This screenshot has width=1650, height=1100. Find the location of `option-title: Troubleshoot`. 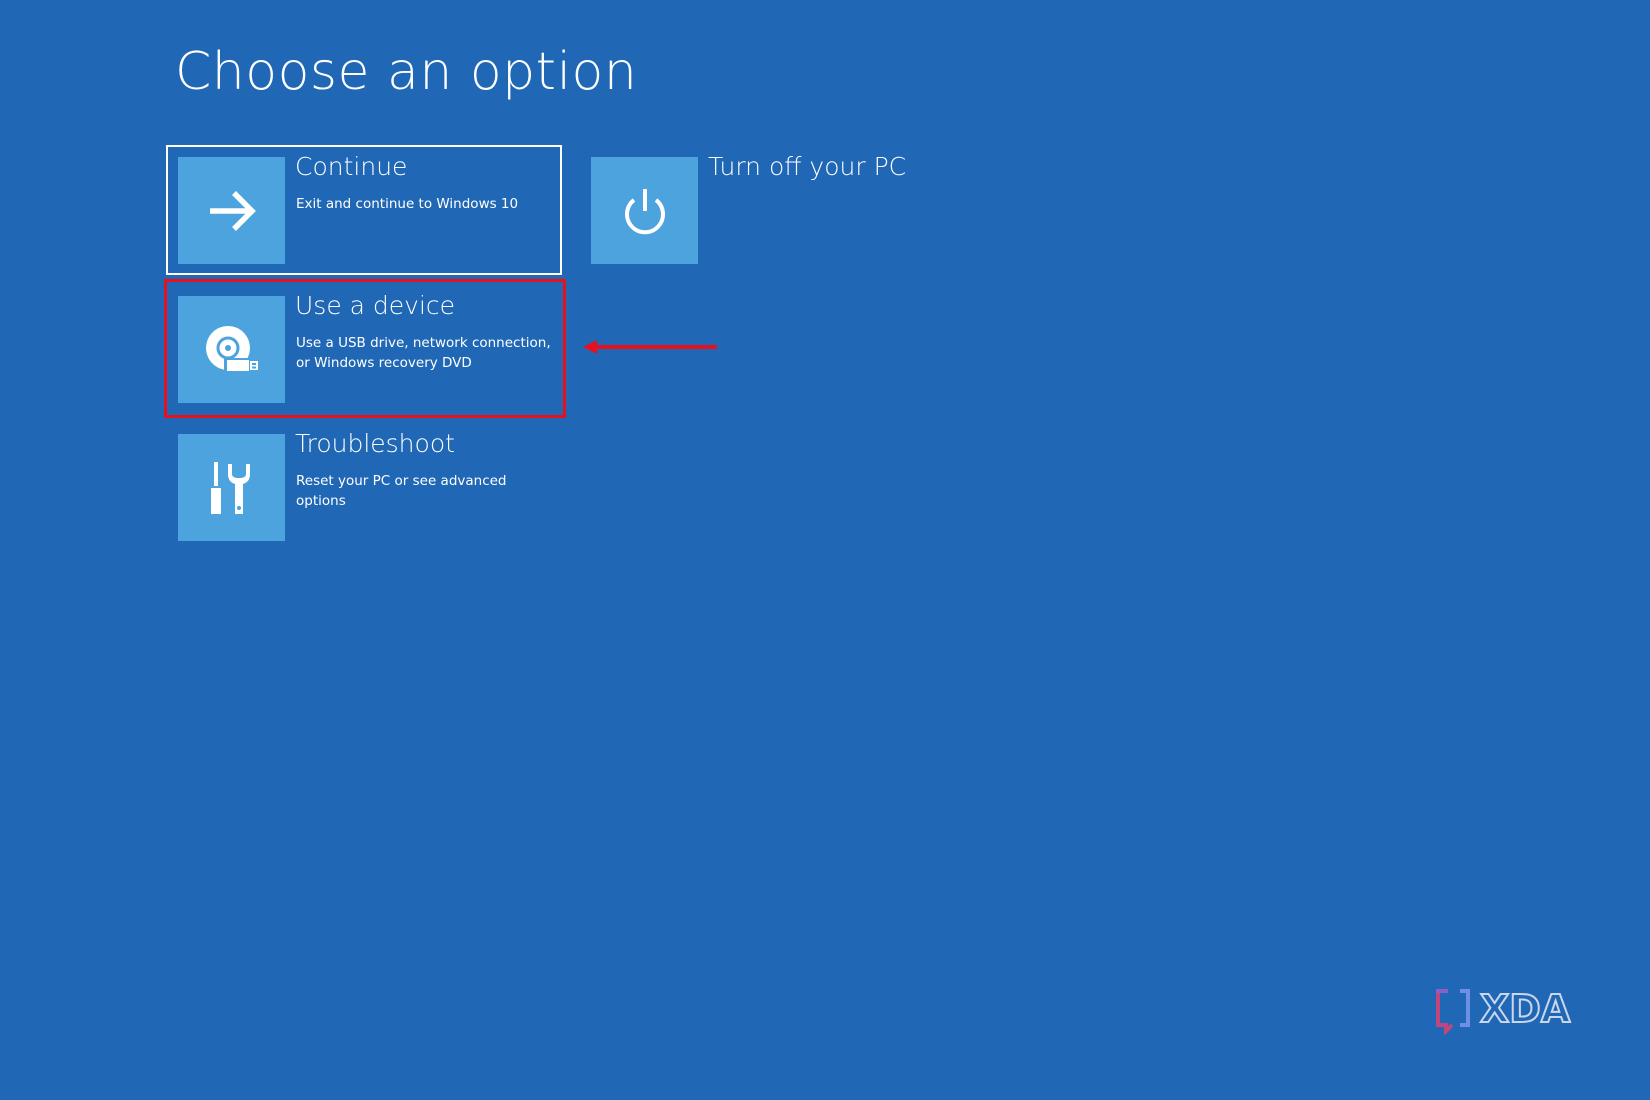

option-title: Troubleshoot is located at coordinates (375, 443).